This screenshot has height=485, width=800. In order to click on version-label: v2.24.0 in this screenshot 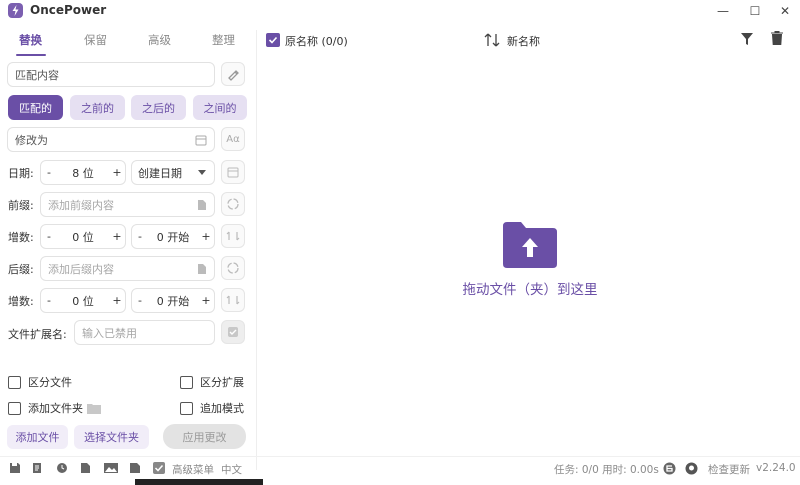, I will do `click(776, 468)`.